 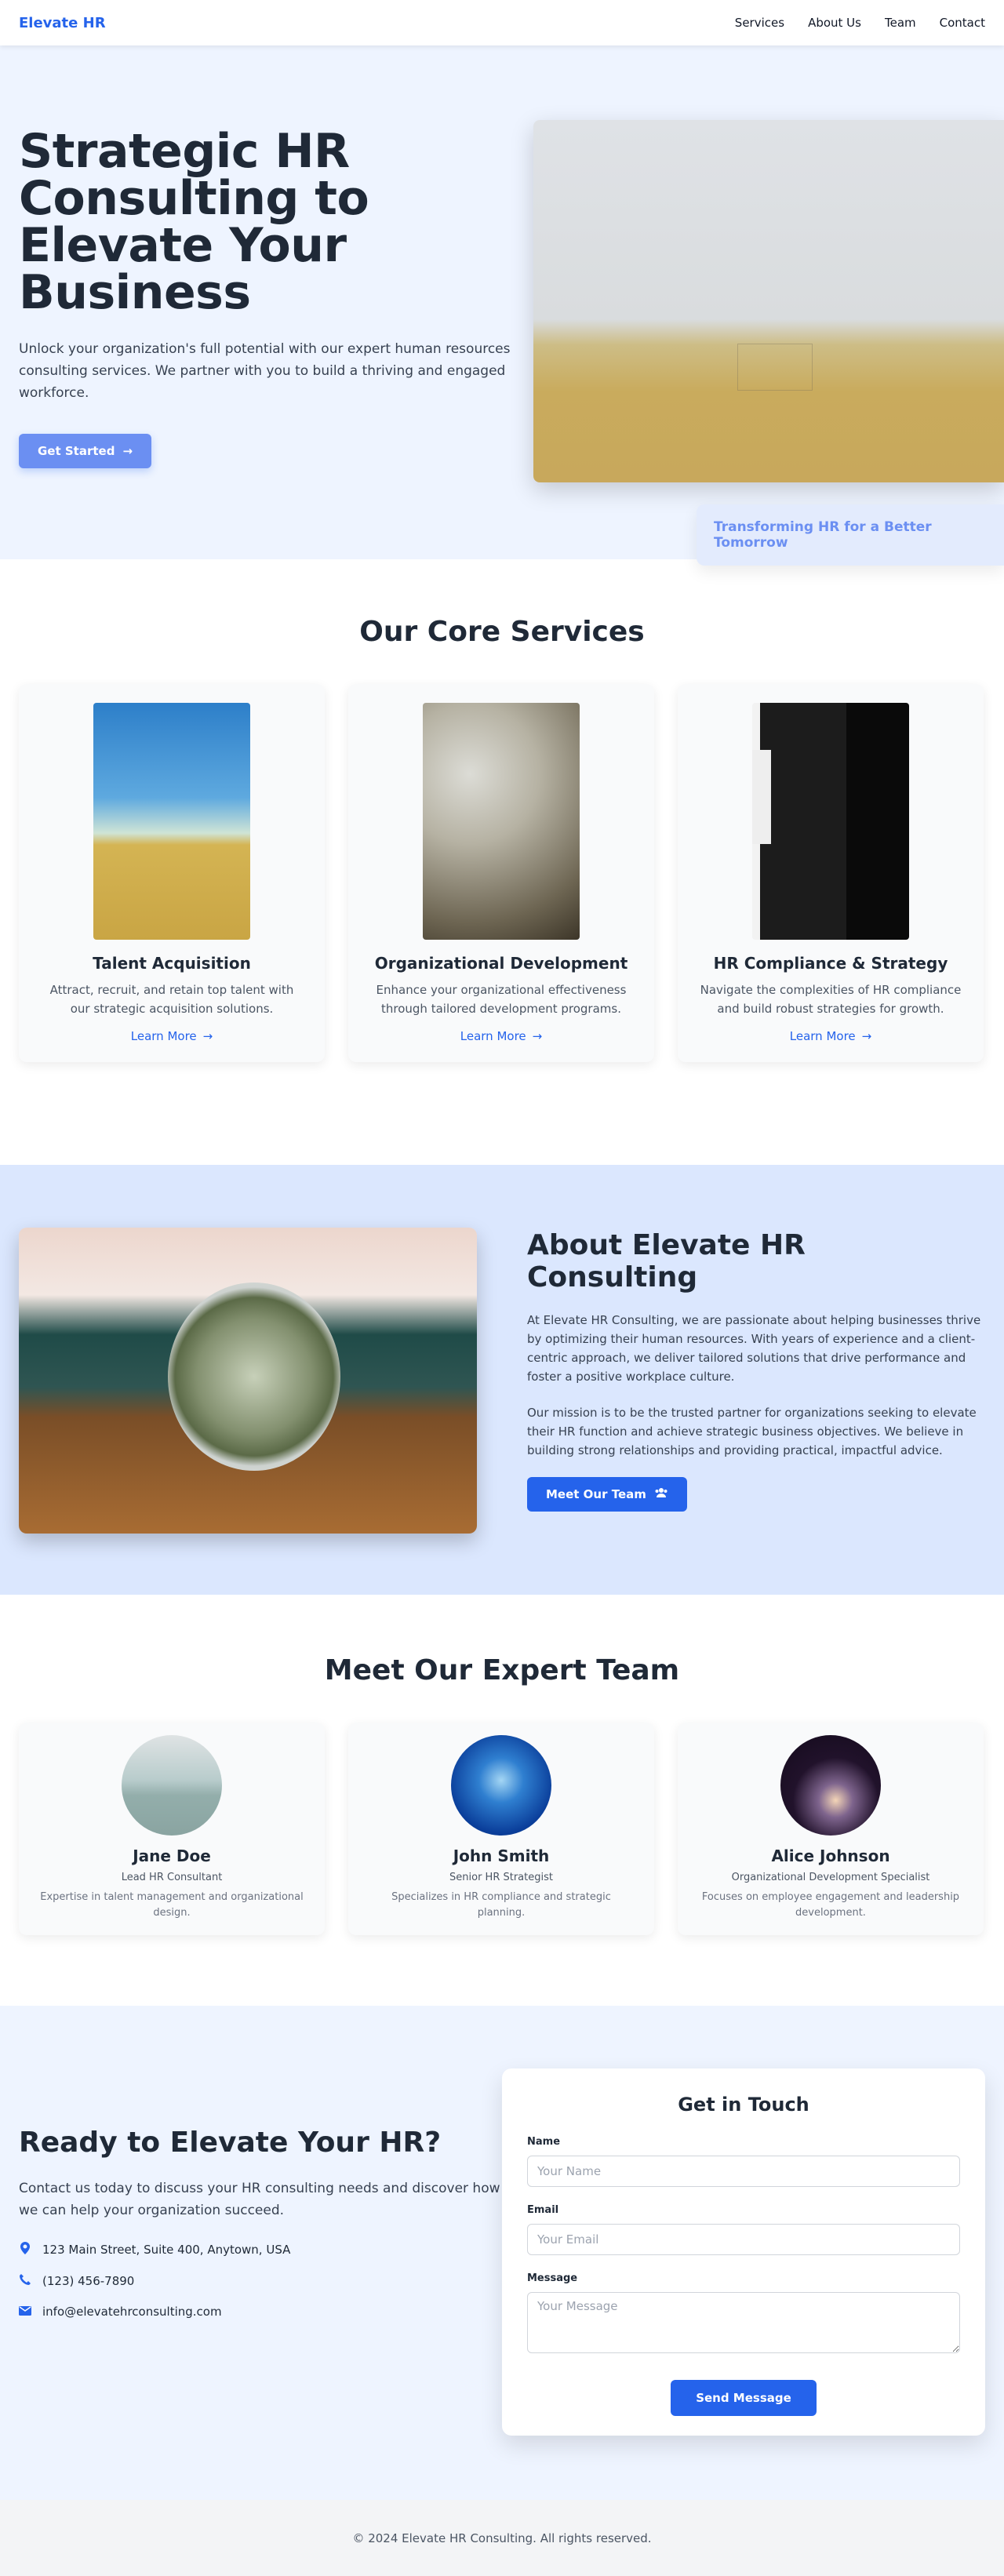 I want to click on service-title: HR Compliance & Strategy, so click(x=831, y=963).